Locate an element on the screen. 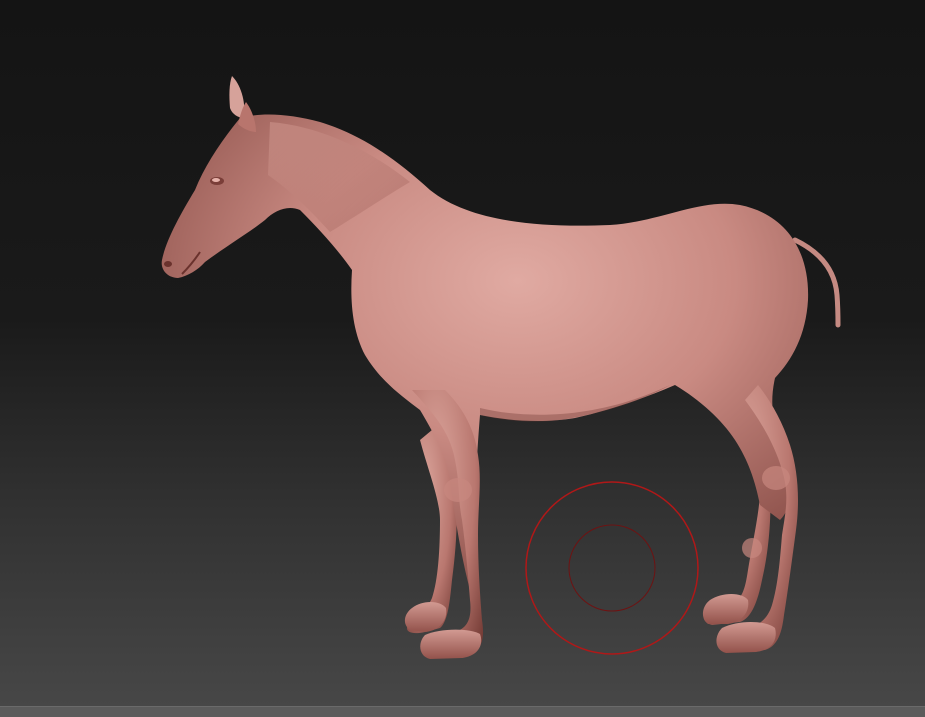 This screenshot has width=925, height=717. status-bar is located at coordinates (462, 711).